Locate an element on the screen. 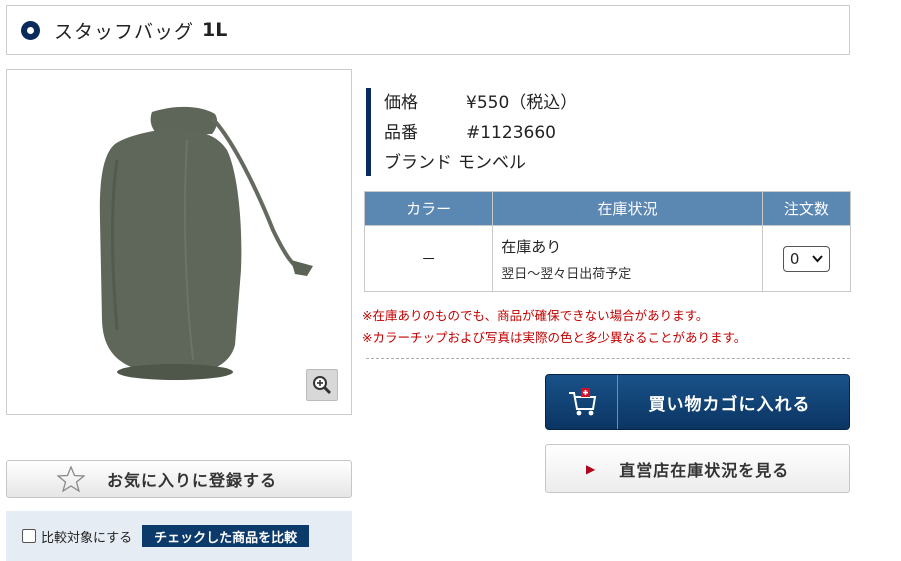 This screenshot has height=561, width=901. product-name: スタッフバッグ is located at coordinates (124, 31).